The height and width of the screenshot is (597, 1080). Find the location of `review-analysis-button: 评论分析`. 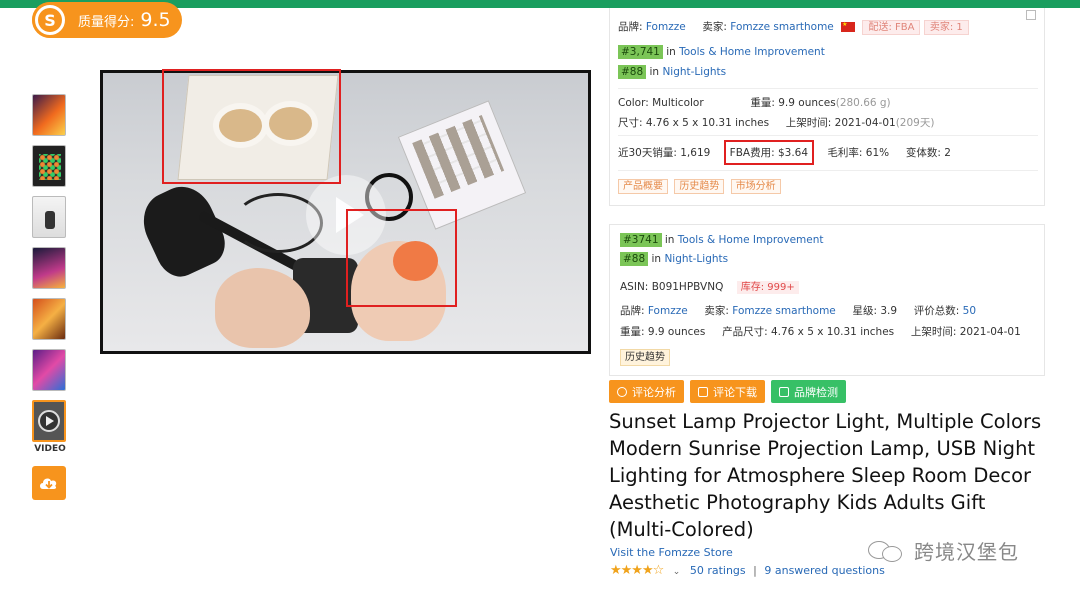

review-analysis-button: 评论分析 is located at coordinates (646, 391).